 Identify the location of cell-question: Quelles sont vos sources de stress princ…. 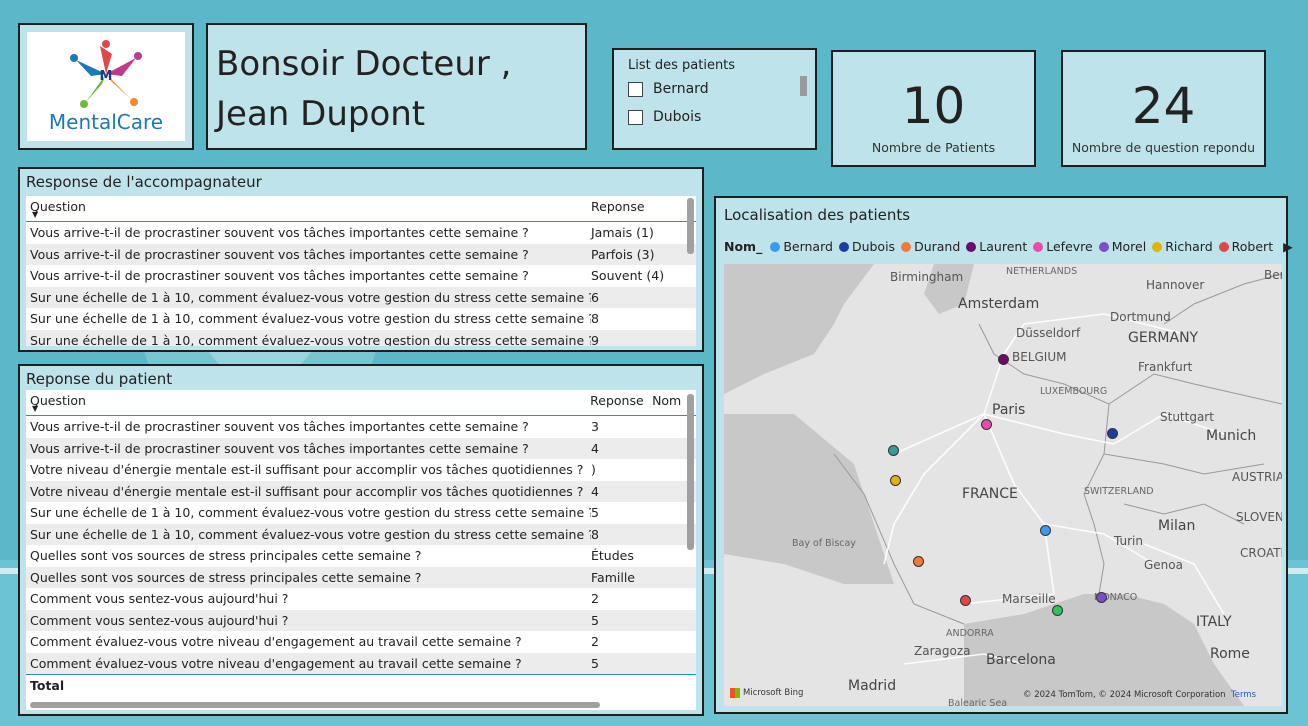
(226, 556).